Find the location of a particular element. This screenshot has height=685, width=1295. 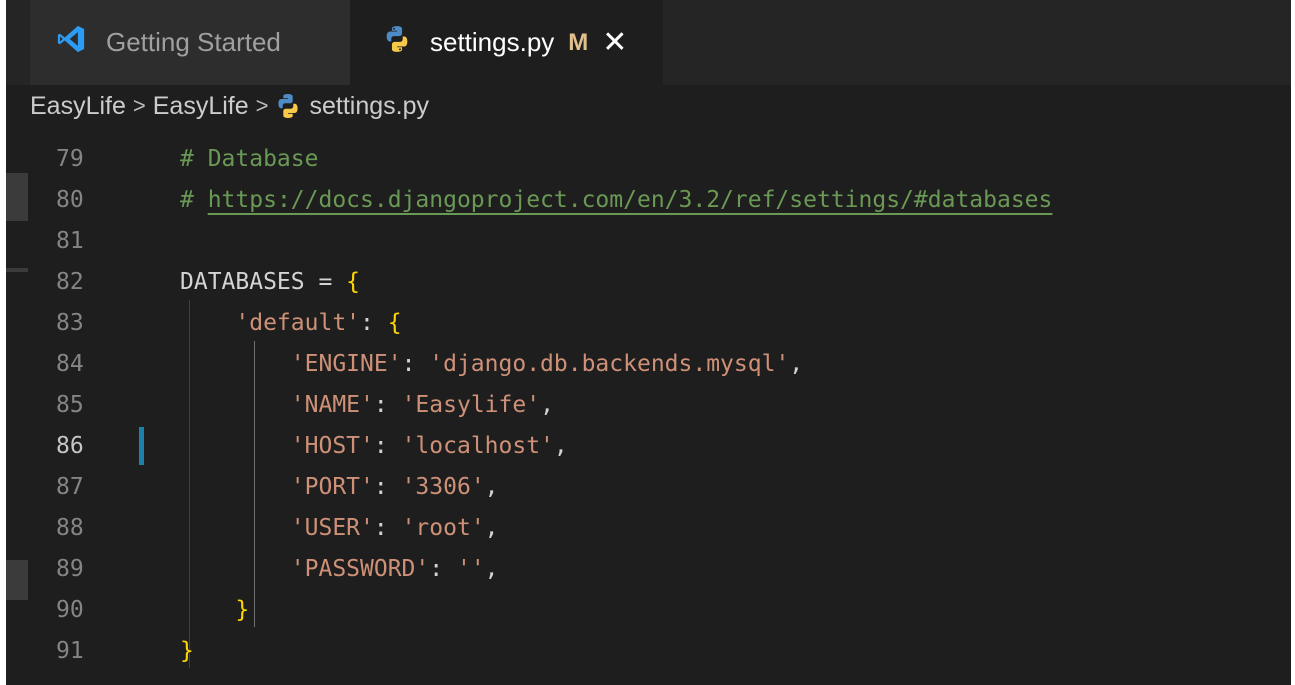

code-token-var: DATABASES is located at coordinates (242, 281).